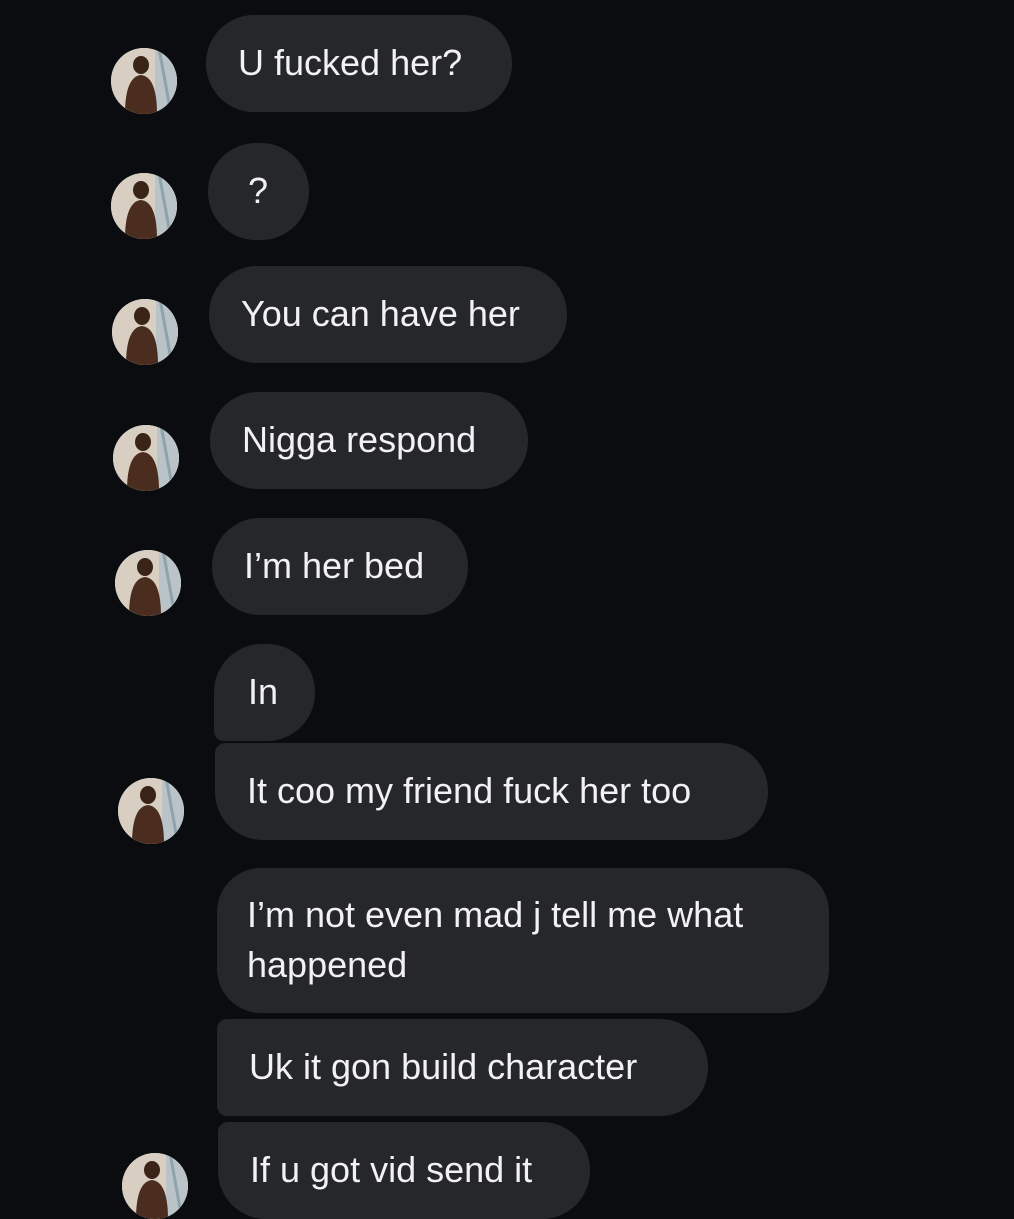  I want to click on message-bubble: I’m not even mad j tell me what happened, so click(523, 940).